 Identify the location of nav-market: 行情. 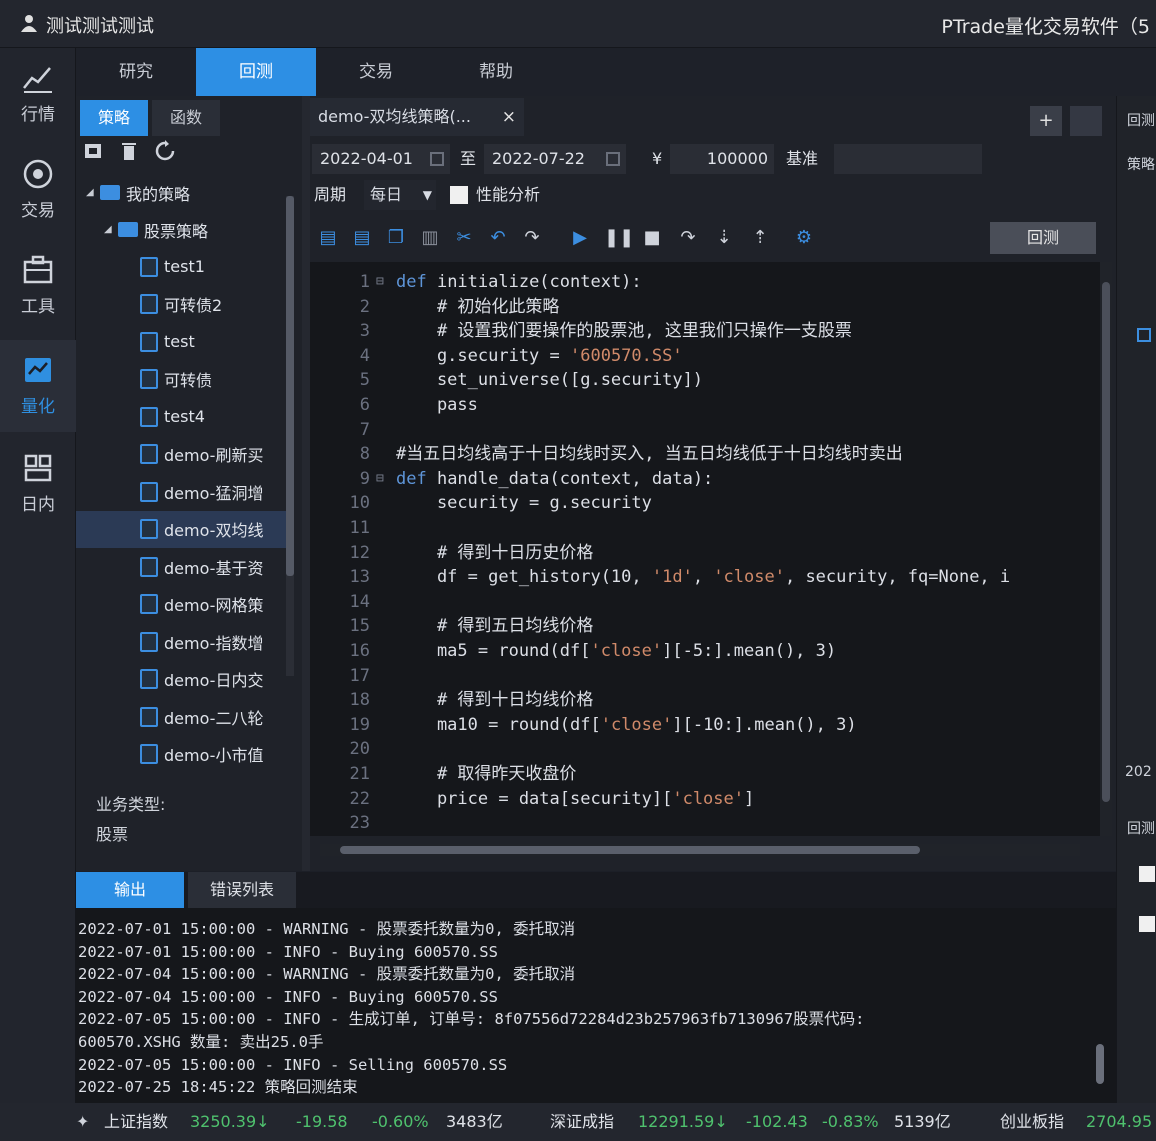
(38, 94).